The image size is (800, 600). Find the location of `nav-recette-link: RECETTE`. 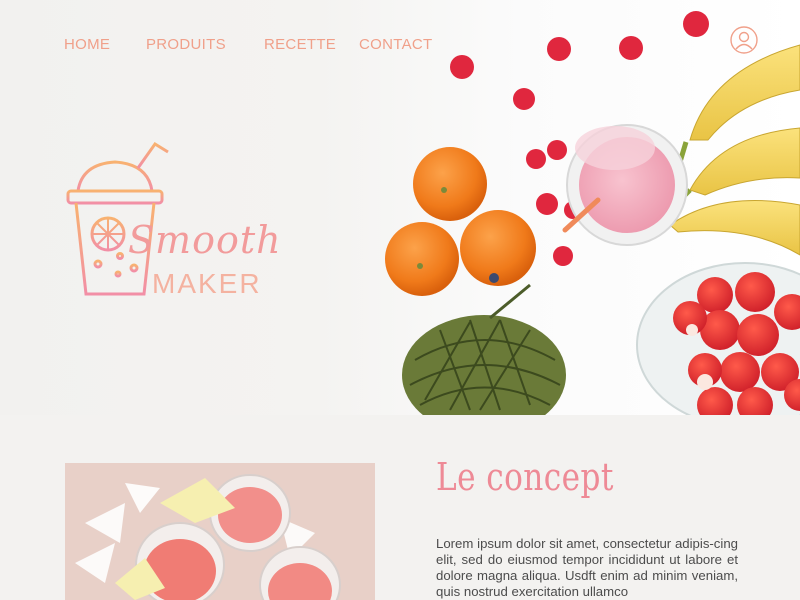

nav-recette-link: RECETTE is located at coordinates (300, 44).